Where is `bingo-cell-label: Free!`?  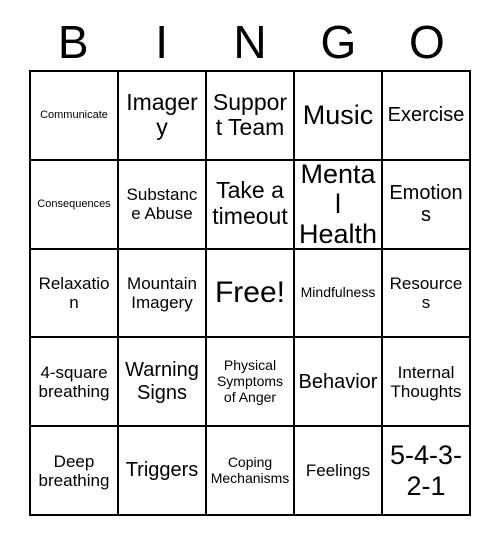
bingo-cell-label: Free! is located at coordinates (250, 293).